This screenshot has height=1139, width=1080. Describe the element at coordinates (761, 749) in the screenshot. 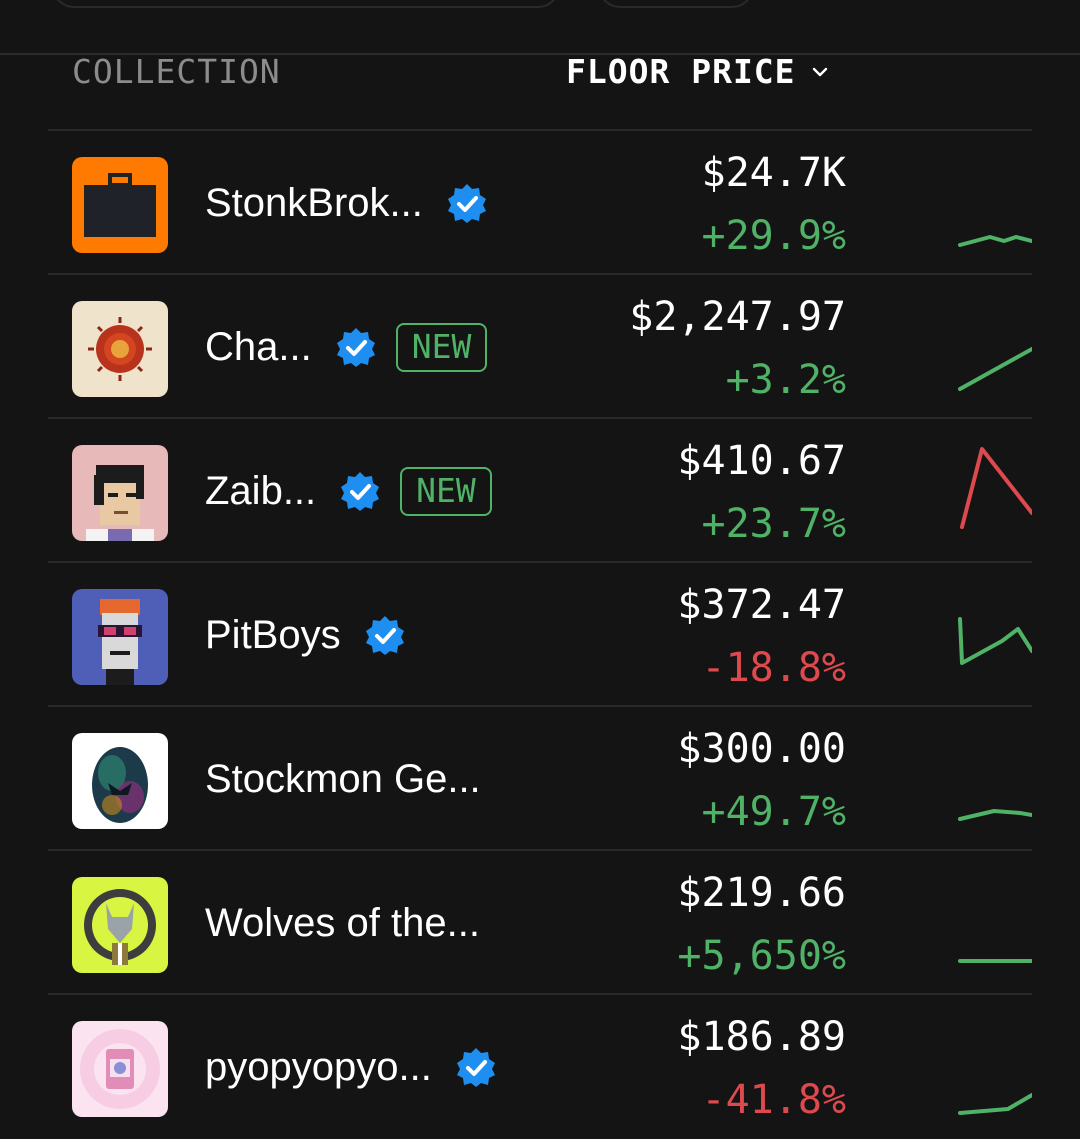

I see `floor-price: $300.00` at that location.